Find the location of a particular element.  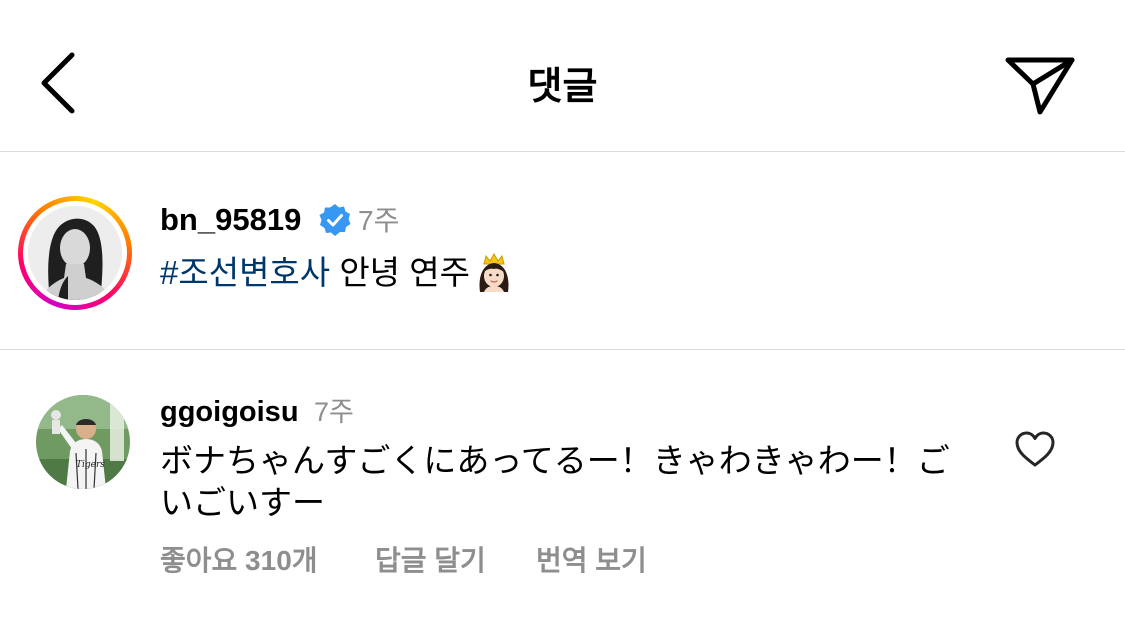

commenter-avatar-photo: Tigers is located at coordinates (83, 442).